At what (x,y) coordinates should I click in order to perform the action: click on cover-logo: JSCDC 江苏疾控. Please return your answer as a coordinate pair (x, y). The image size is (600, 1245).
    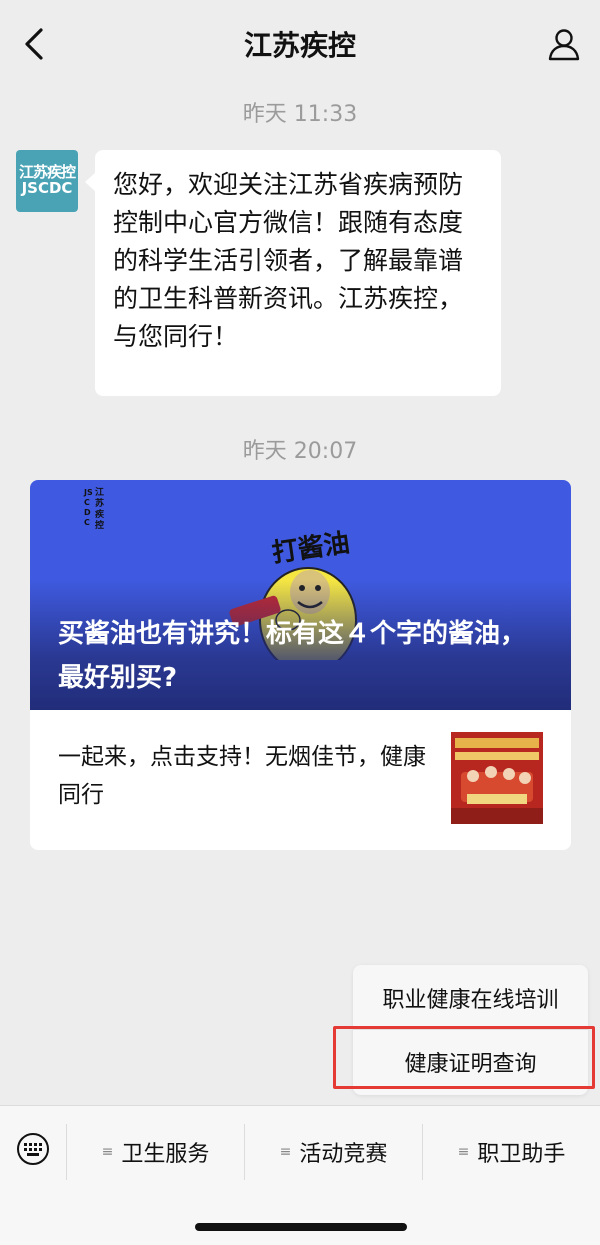
    Looking at the image, I should click on (95, 510).